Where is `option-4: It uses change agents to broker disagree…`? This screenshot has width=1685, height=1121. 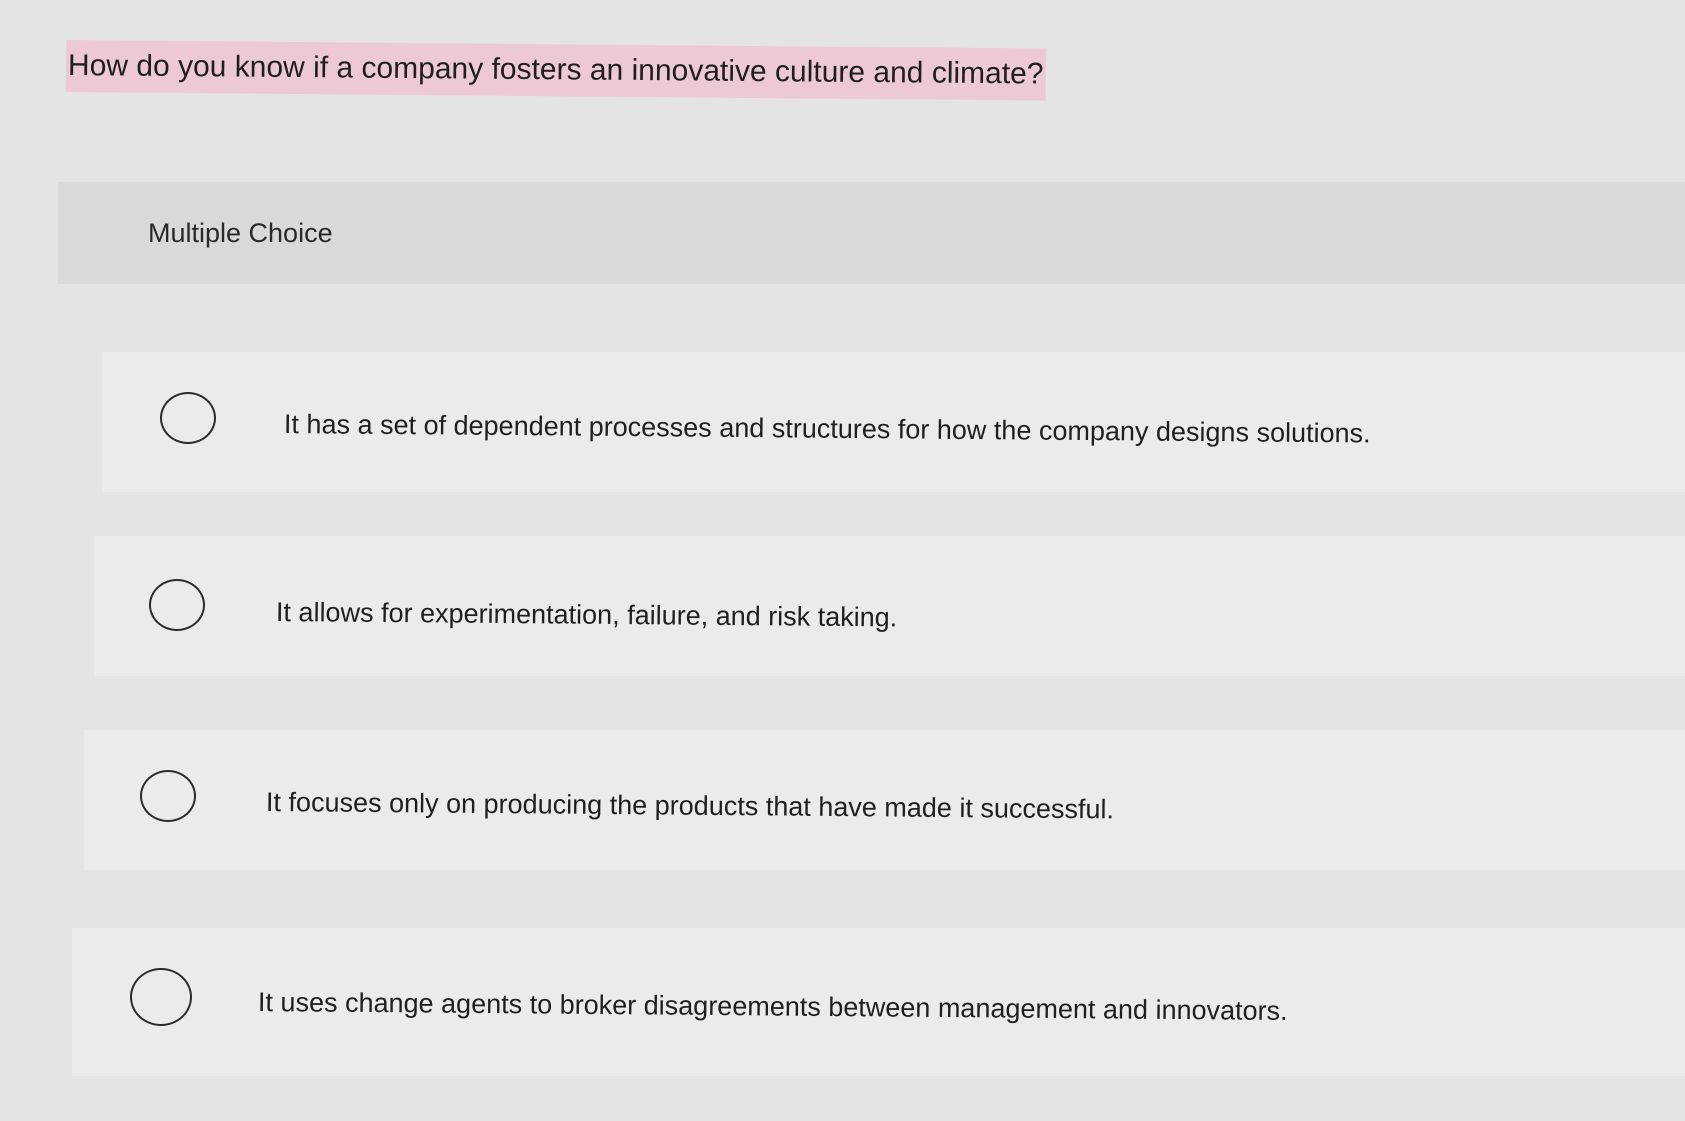 option-4: It uses change agents to broker disagree… is located at coordinates (878, 1002).